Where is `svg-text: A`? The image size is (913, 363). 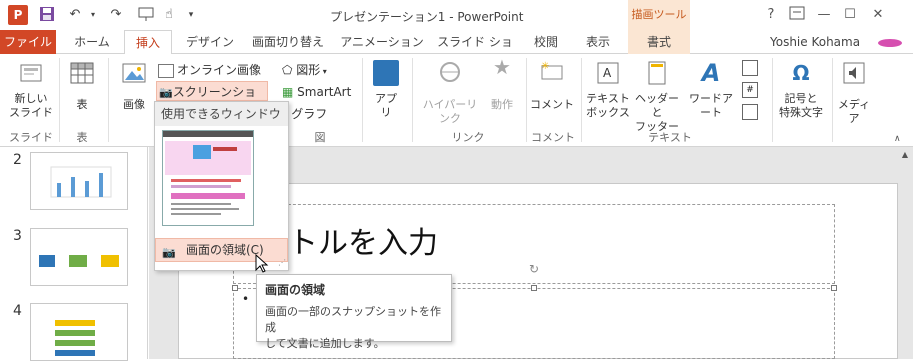
svg-text: A is located at coordinates (607, 73).